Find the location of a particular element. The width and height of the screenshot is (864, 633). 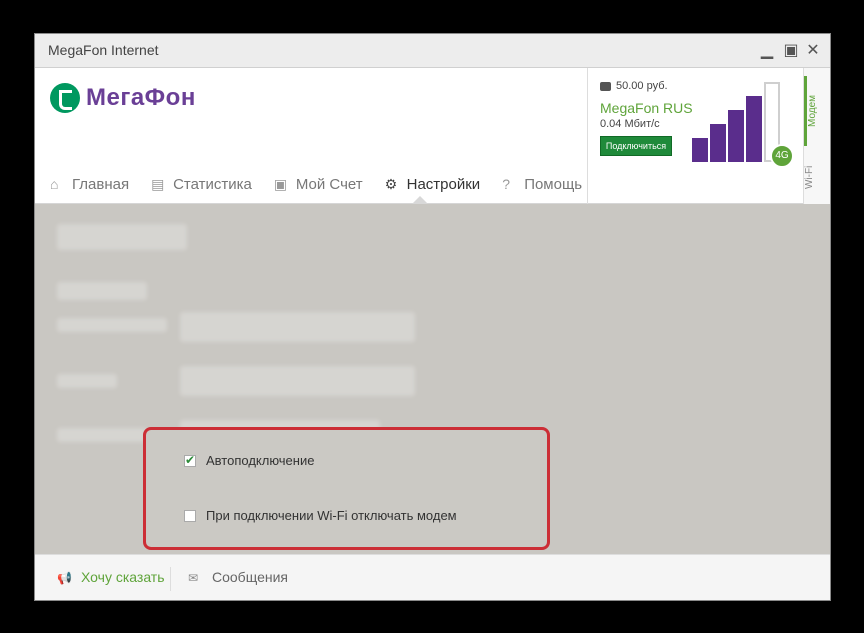

balance: 50.00 руб. is located at coordinates (634, 86).